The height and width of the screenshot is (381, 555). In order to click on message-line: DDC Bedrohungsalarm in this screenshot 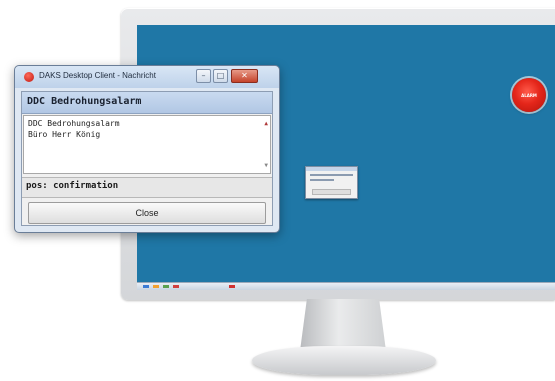, I will do `click(74, 123)`.